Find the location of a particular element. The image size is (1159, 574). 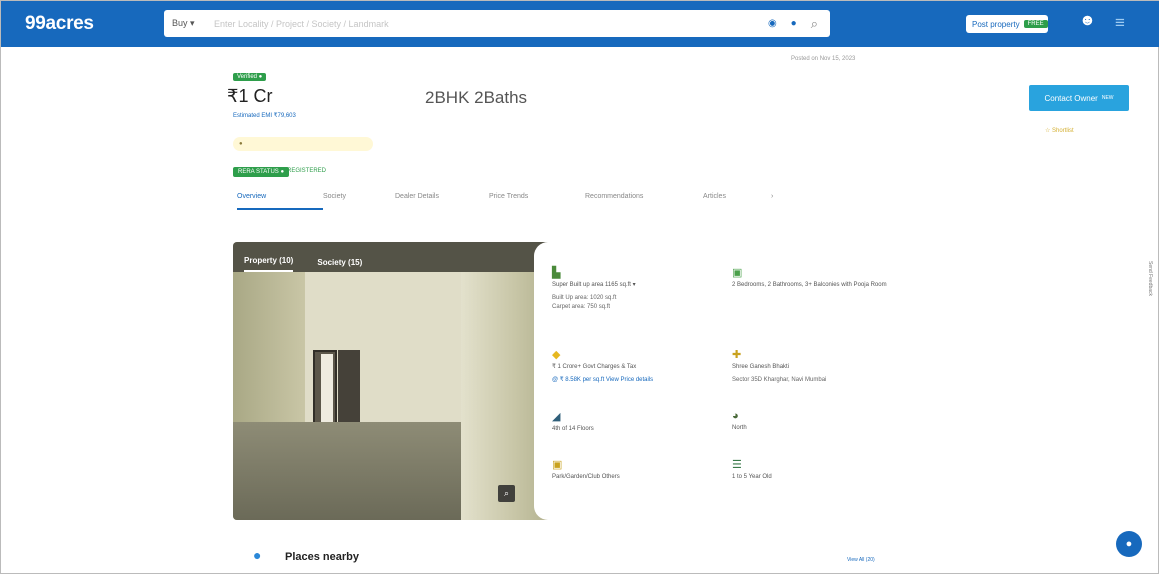

location-pin-icon: ● is located at coordinates (257, 555).